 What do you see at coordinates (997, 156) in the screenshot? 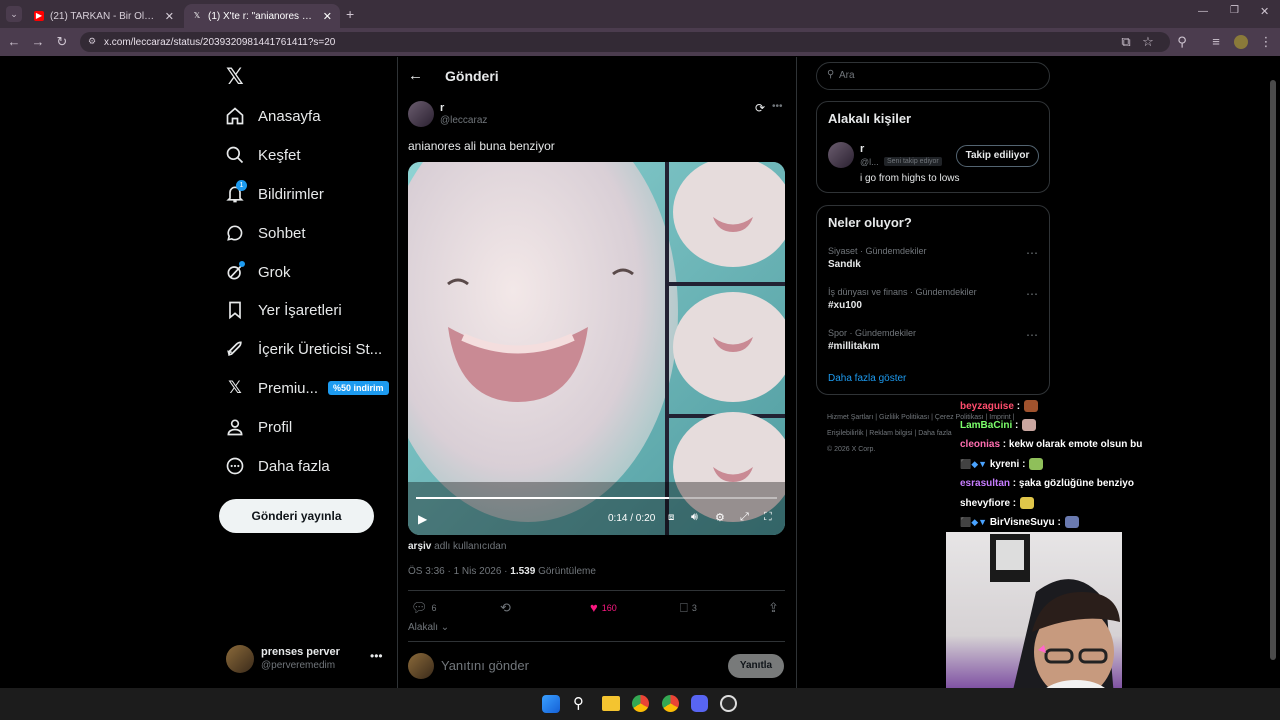
I see `following-button: Takip ediliyor` at bounding box center [997, 156].